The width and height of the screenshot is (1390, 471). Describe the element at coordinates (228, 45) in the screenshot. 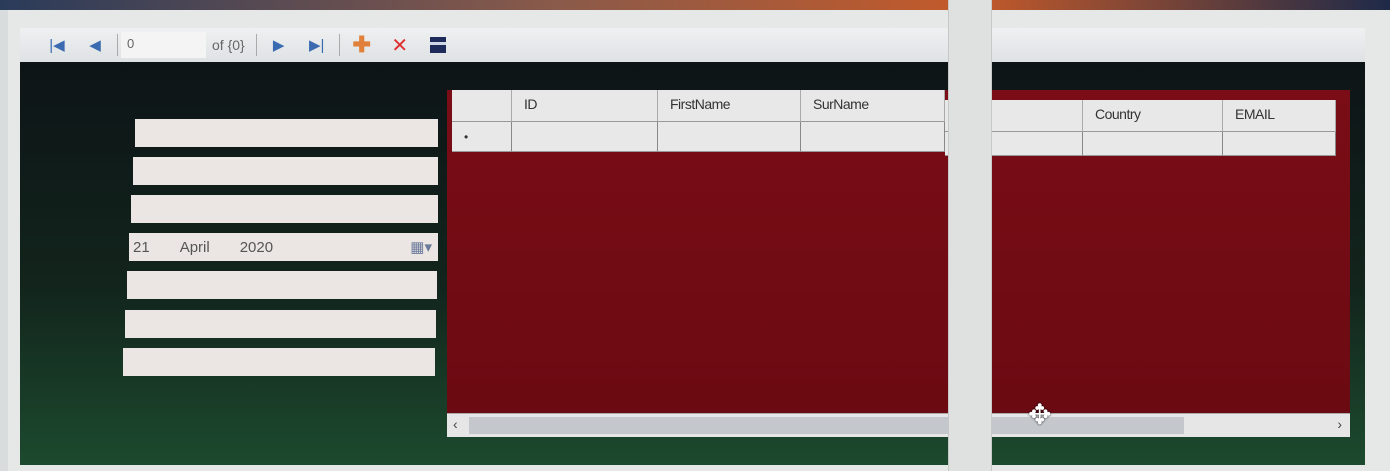

I see `count-label: of {0}` at that location.